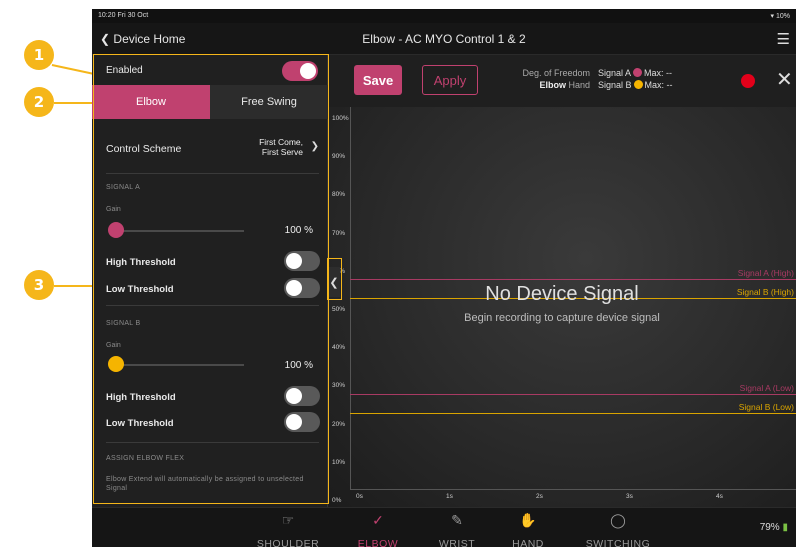  Describe the element at coordinates (339, 424) in the screenshot. I see `y-tick-label: 20%` at that location.